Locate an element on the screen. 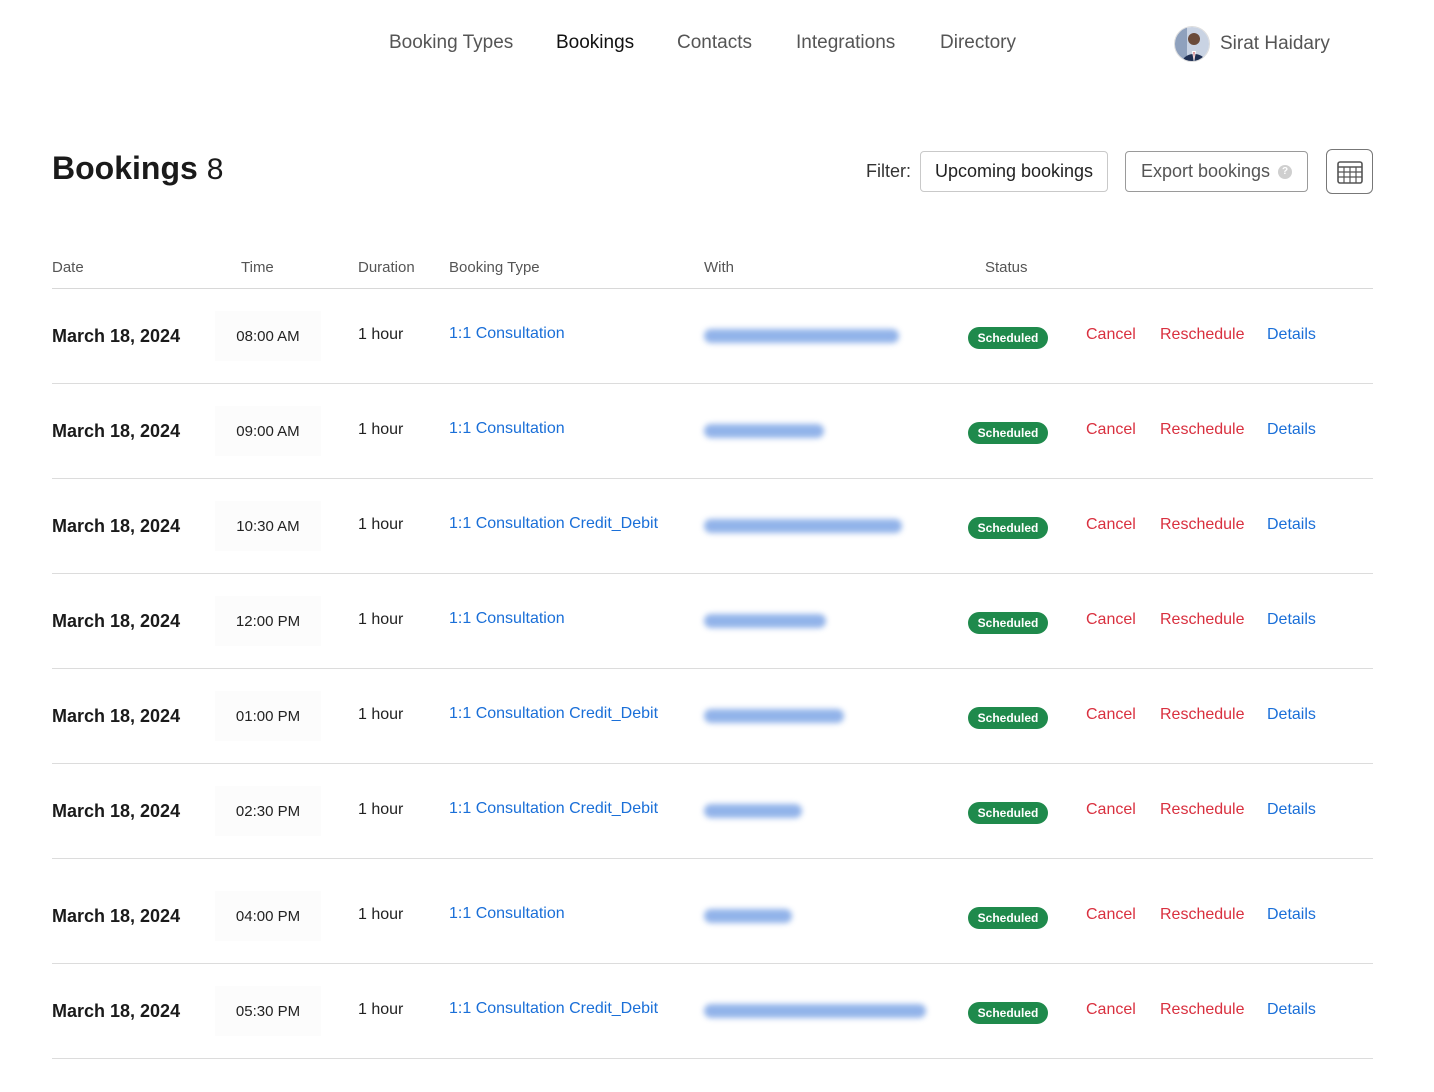  row-time: 05:30 PM is located at coordinates (268, 1011).